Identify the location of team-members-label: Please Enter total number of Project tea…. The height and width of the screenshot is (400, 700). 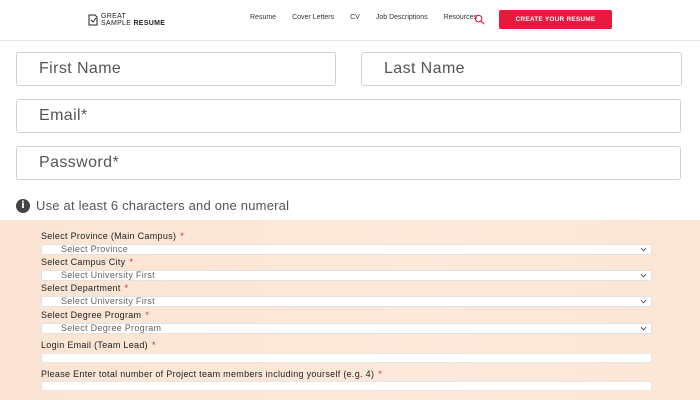
(211, 374).